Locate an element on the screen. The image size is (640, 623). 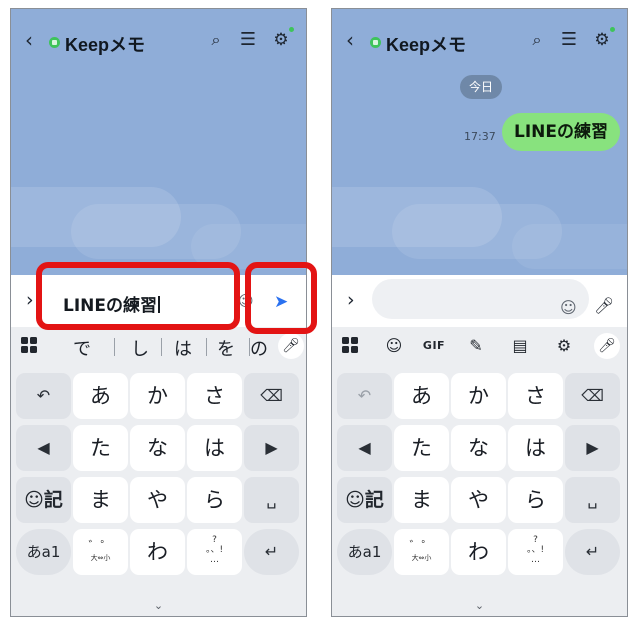
message-input-field is located at coordinates (480, 299).